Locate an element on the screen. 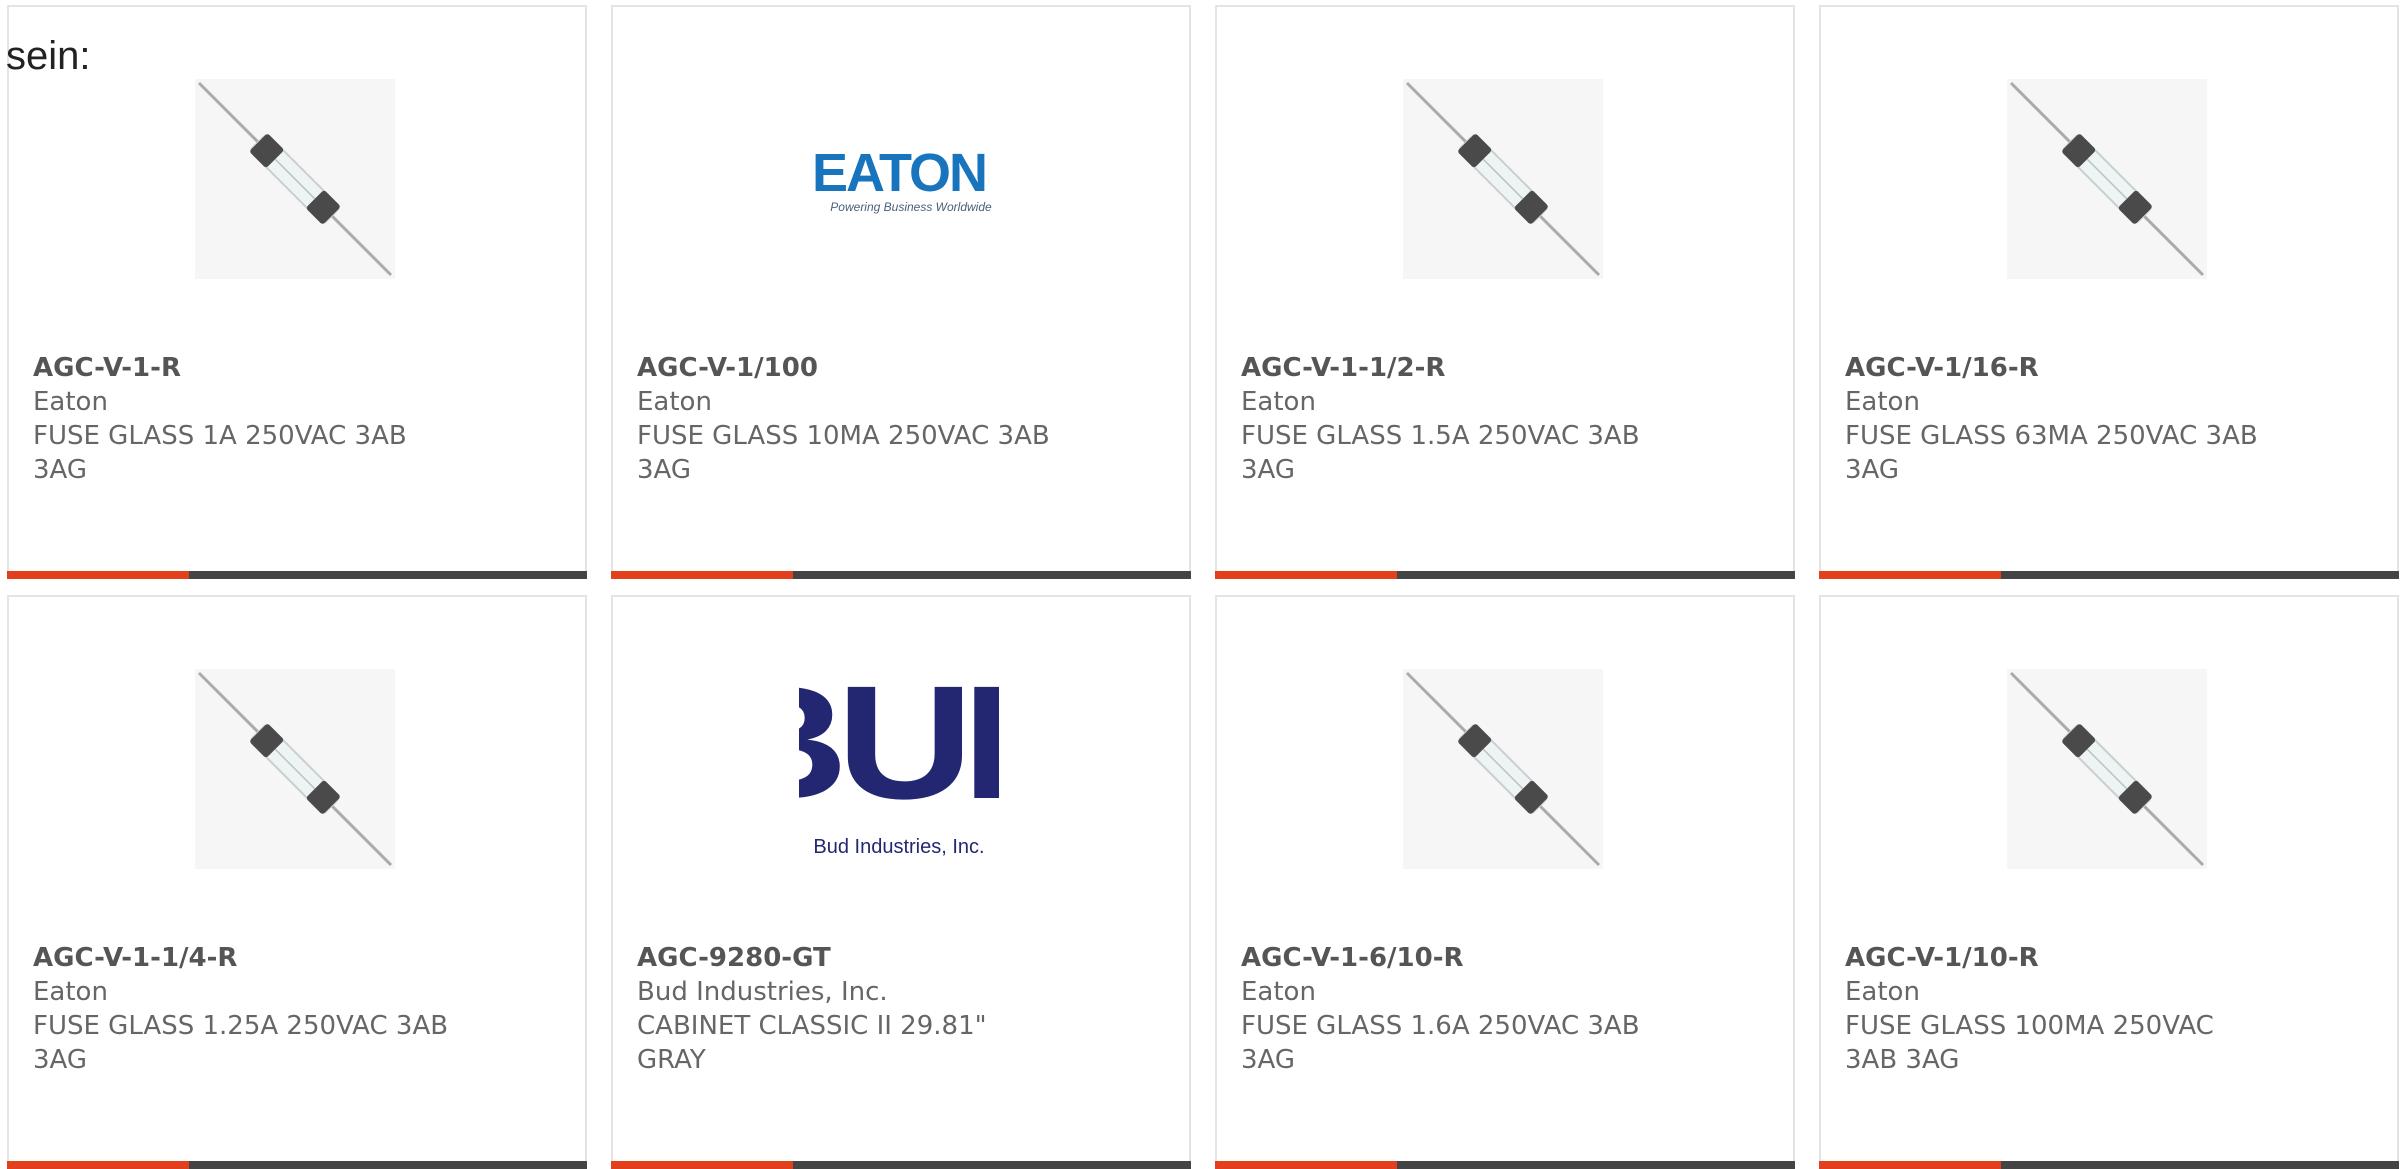 This screenshot has width=2400, height=1169. description: FUSE GLASS 10MA 250VAC 3AB 3AG is located at coordinates (843, 453).